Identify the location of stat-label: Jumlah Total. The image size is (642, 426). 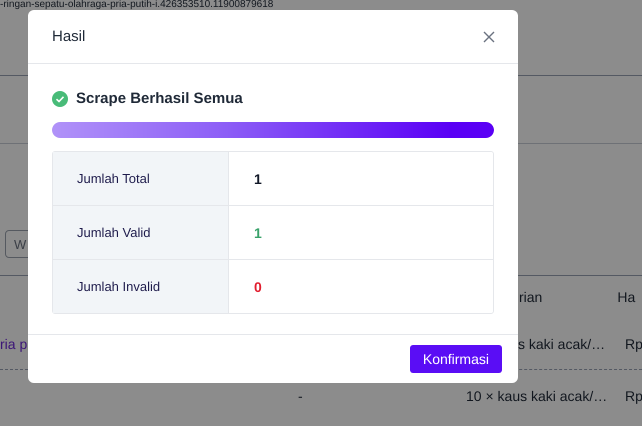
(113, 178).